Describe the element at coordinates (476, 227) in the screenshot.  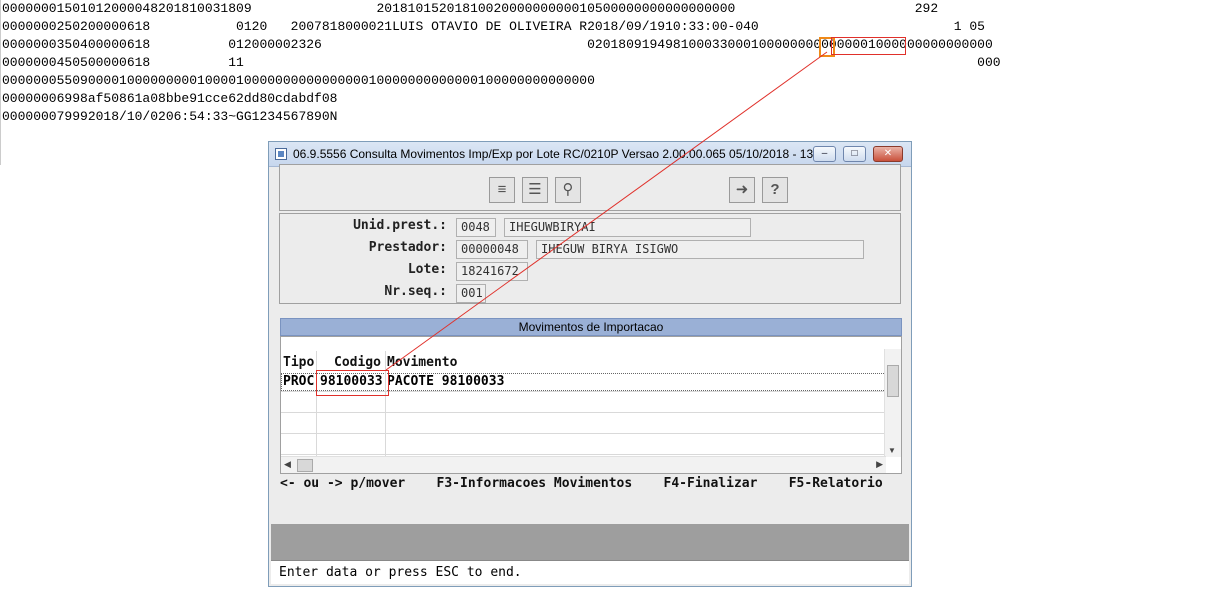
I see `unid-prest-code-field: 0048` at that location.